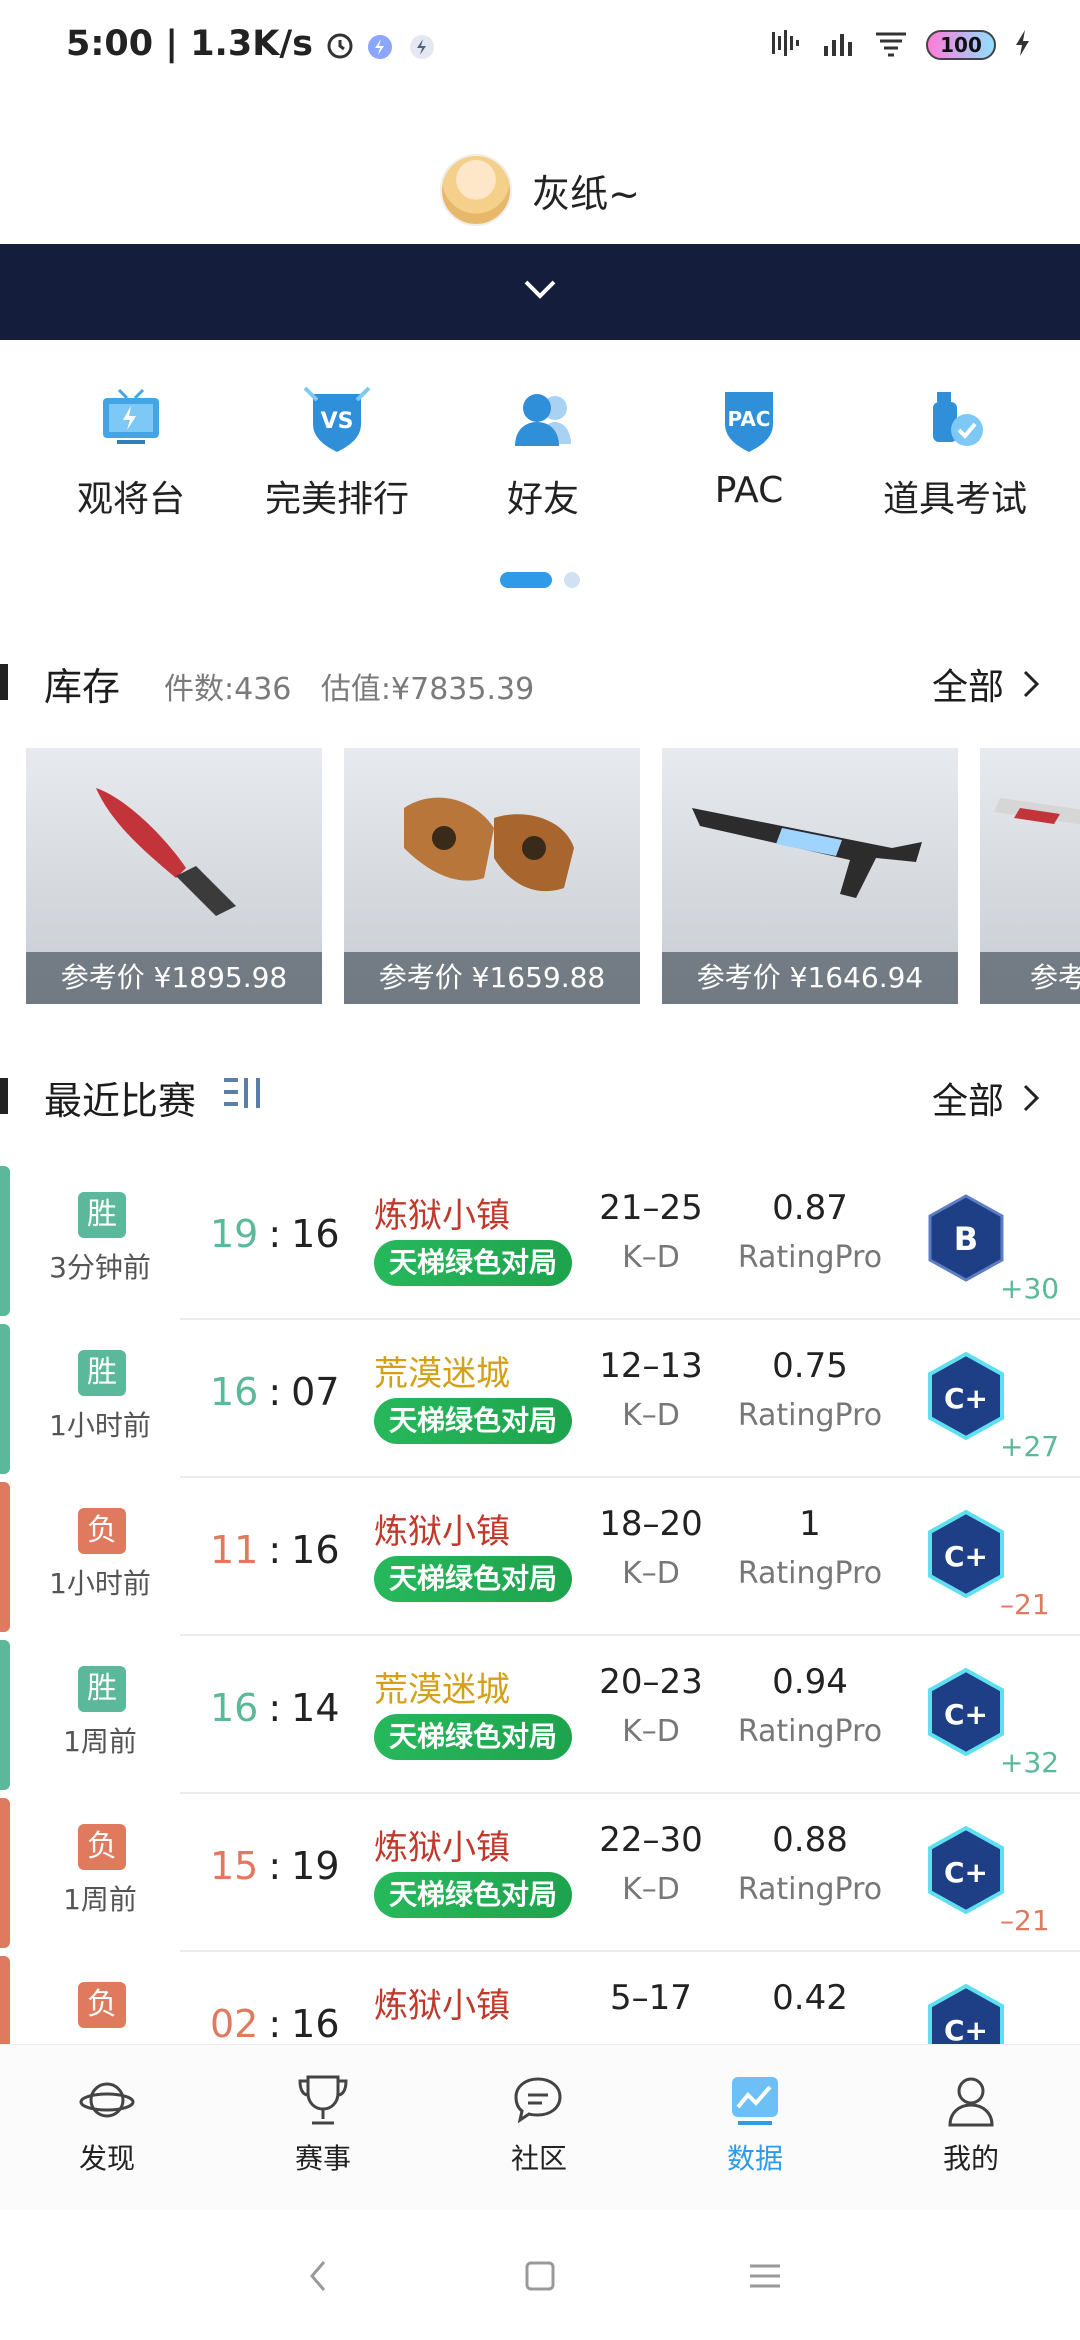 The image size is (1080, 2340). I want to click on filter-icon, so click(245, 1096).